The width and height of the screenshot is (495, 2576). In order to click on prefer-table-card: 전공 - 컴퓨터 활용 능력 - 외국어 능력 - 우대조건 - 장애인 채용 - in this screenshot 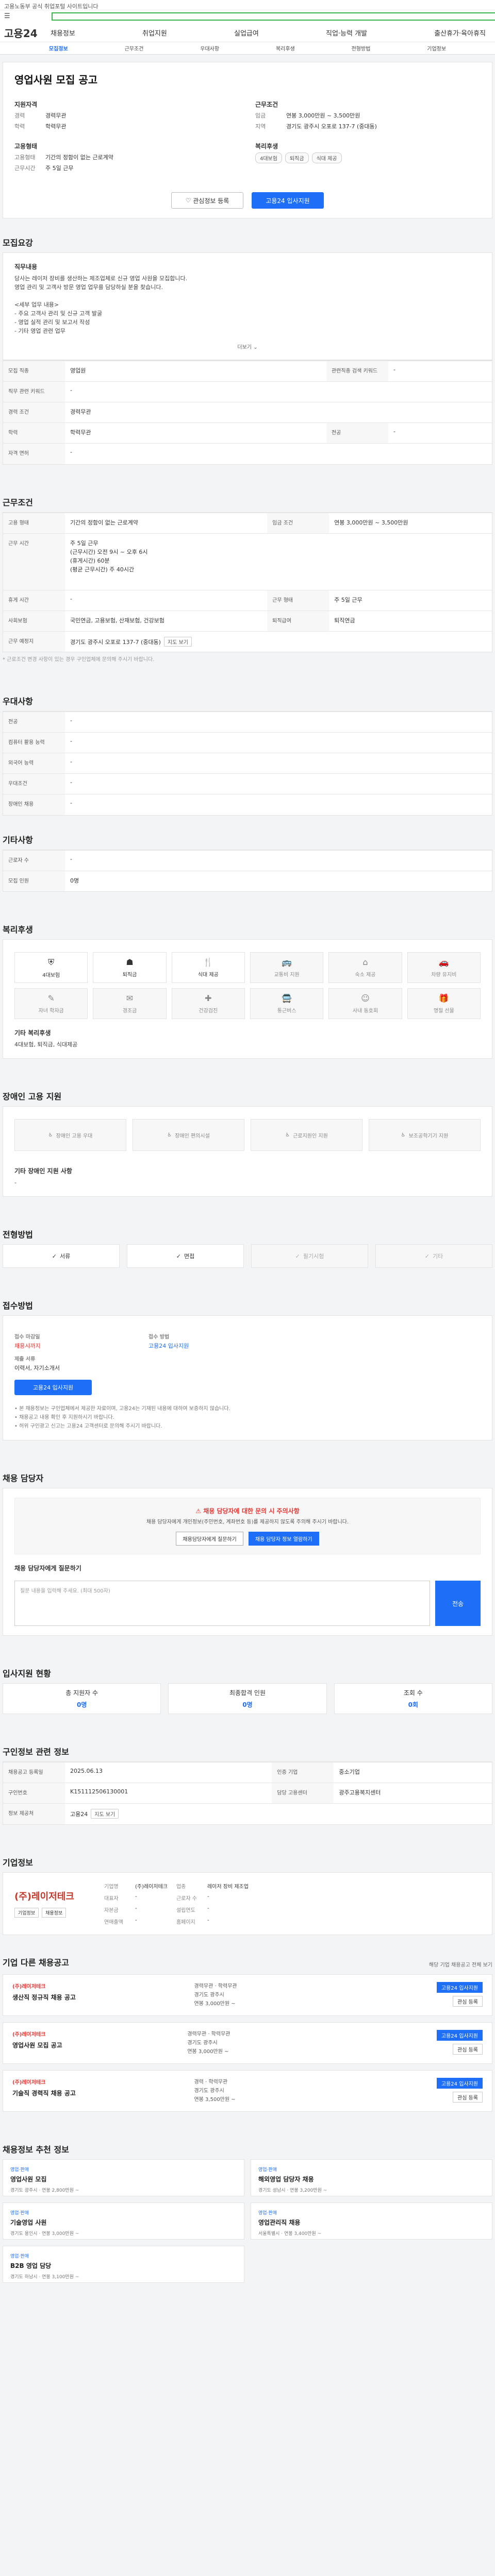, I will do `click(247, 763)`.